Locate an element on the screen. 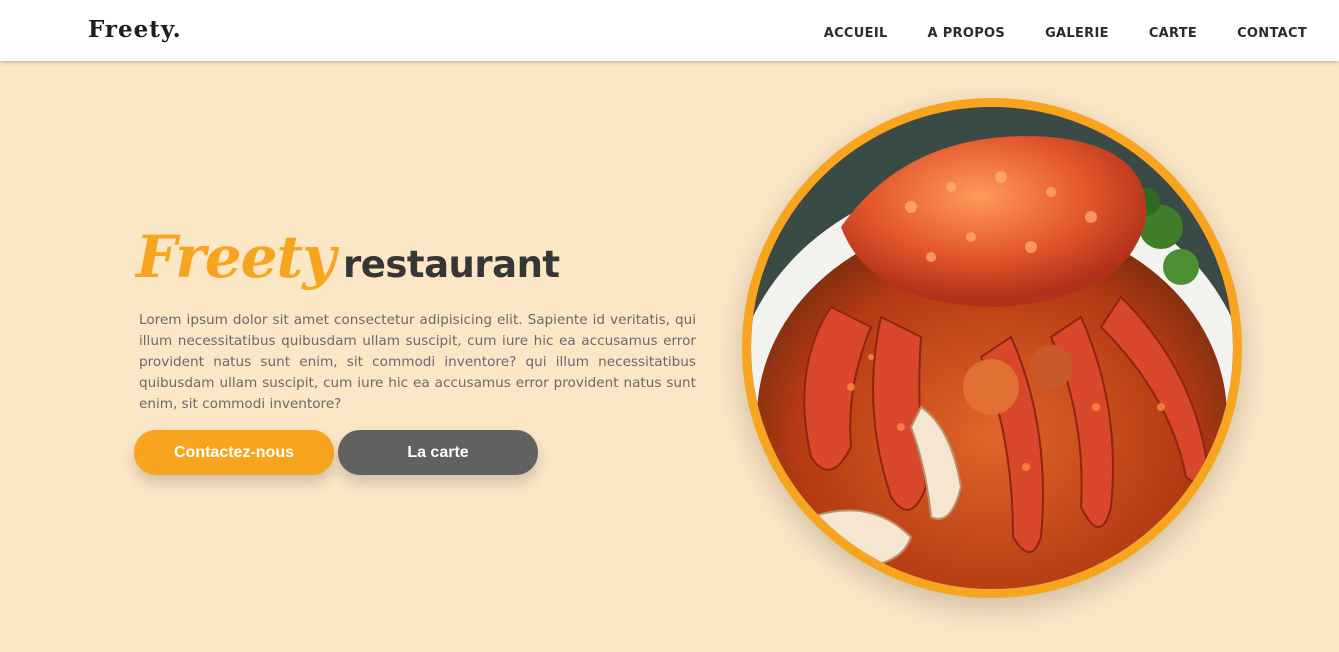 The width and height of the screenshot is (1339, 652). nav-link-accueil: ACCUEIL is located at coordinates (856, 33).